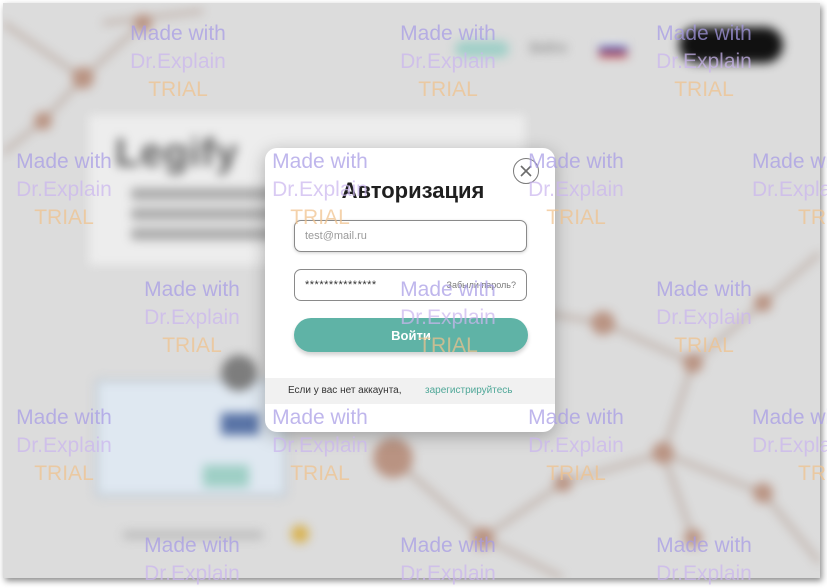 The width and height of the screenshot is (827, 588). What do you see at coordinates (206, 234) in the screenshot?
I see `hero-text-line` at bounding box center [206, 234].